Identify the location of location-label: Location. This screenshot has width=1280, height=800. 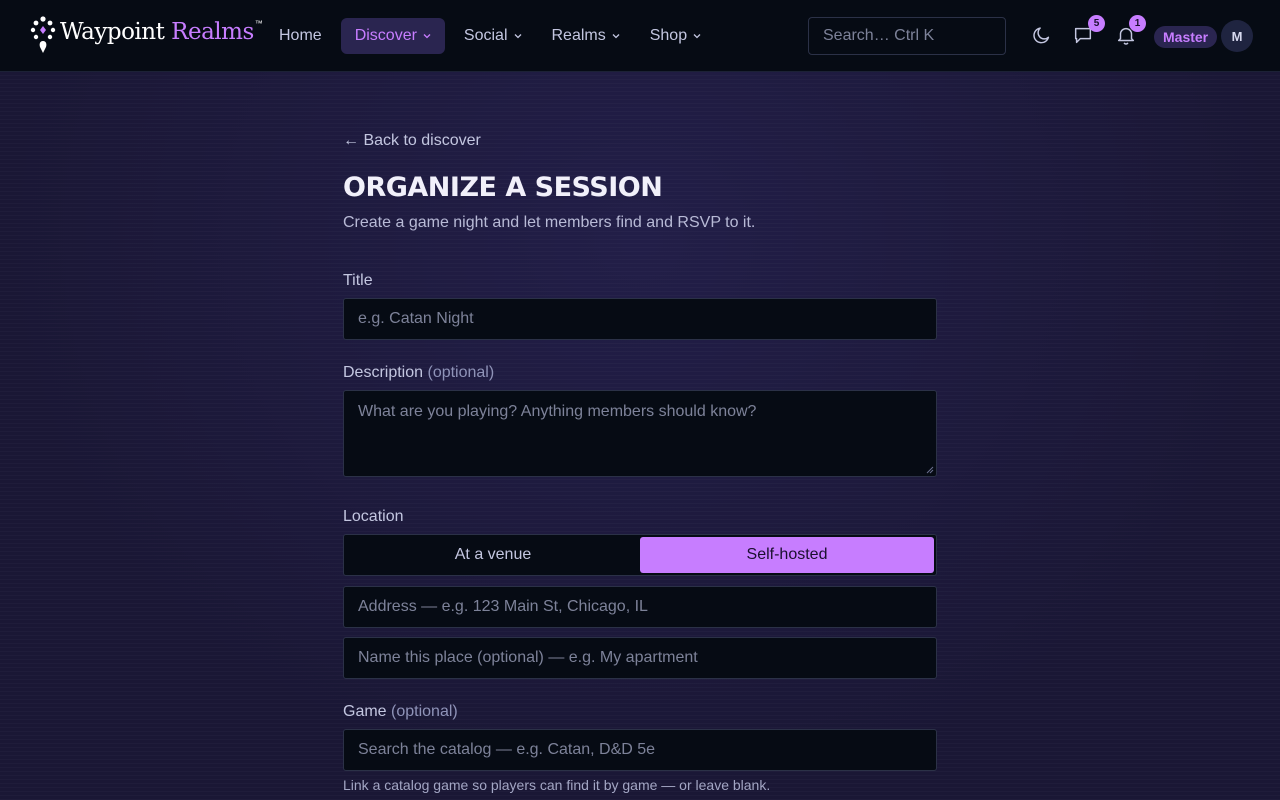
(373, 516).